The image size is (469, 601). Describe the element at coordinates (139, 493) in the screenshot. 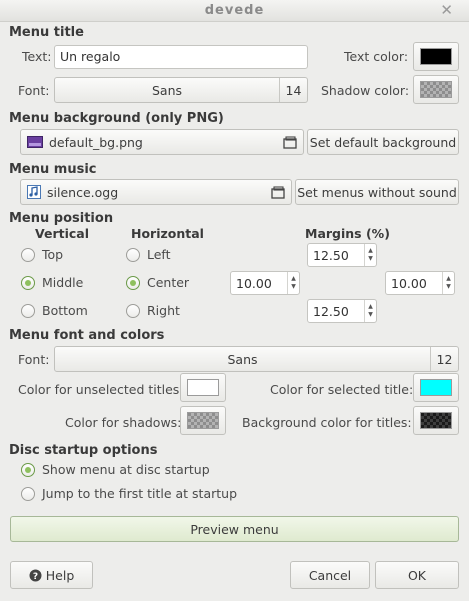

I see `jump-first-title-label: Jump to the first title at startup` at that location.